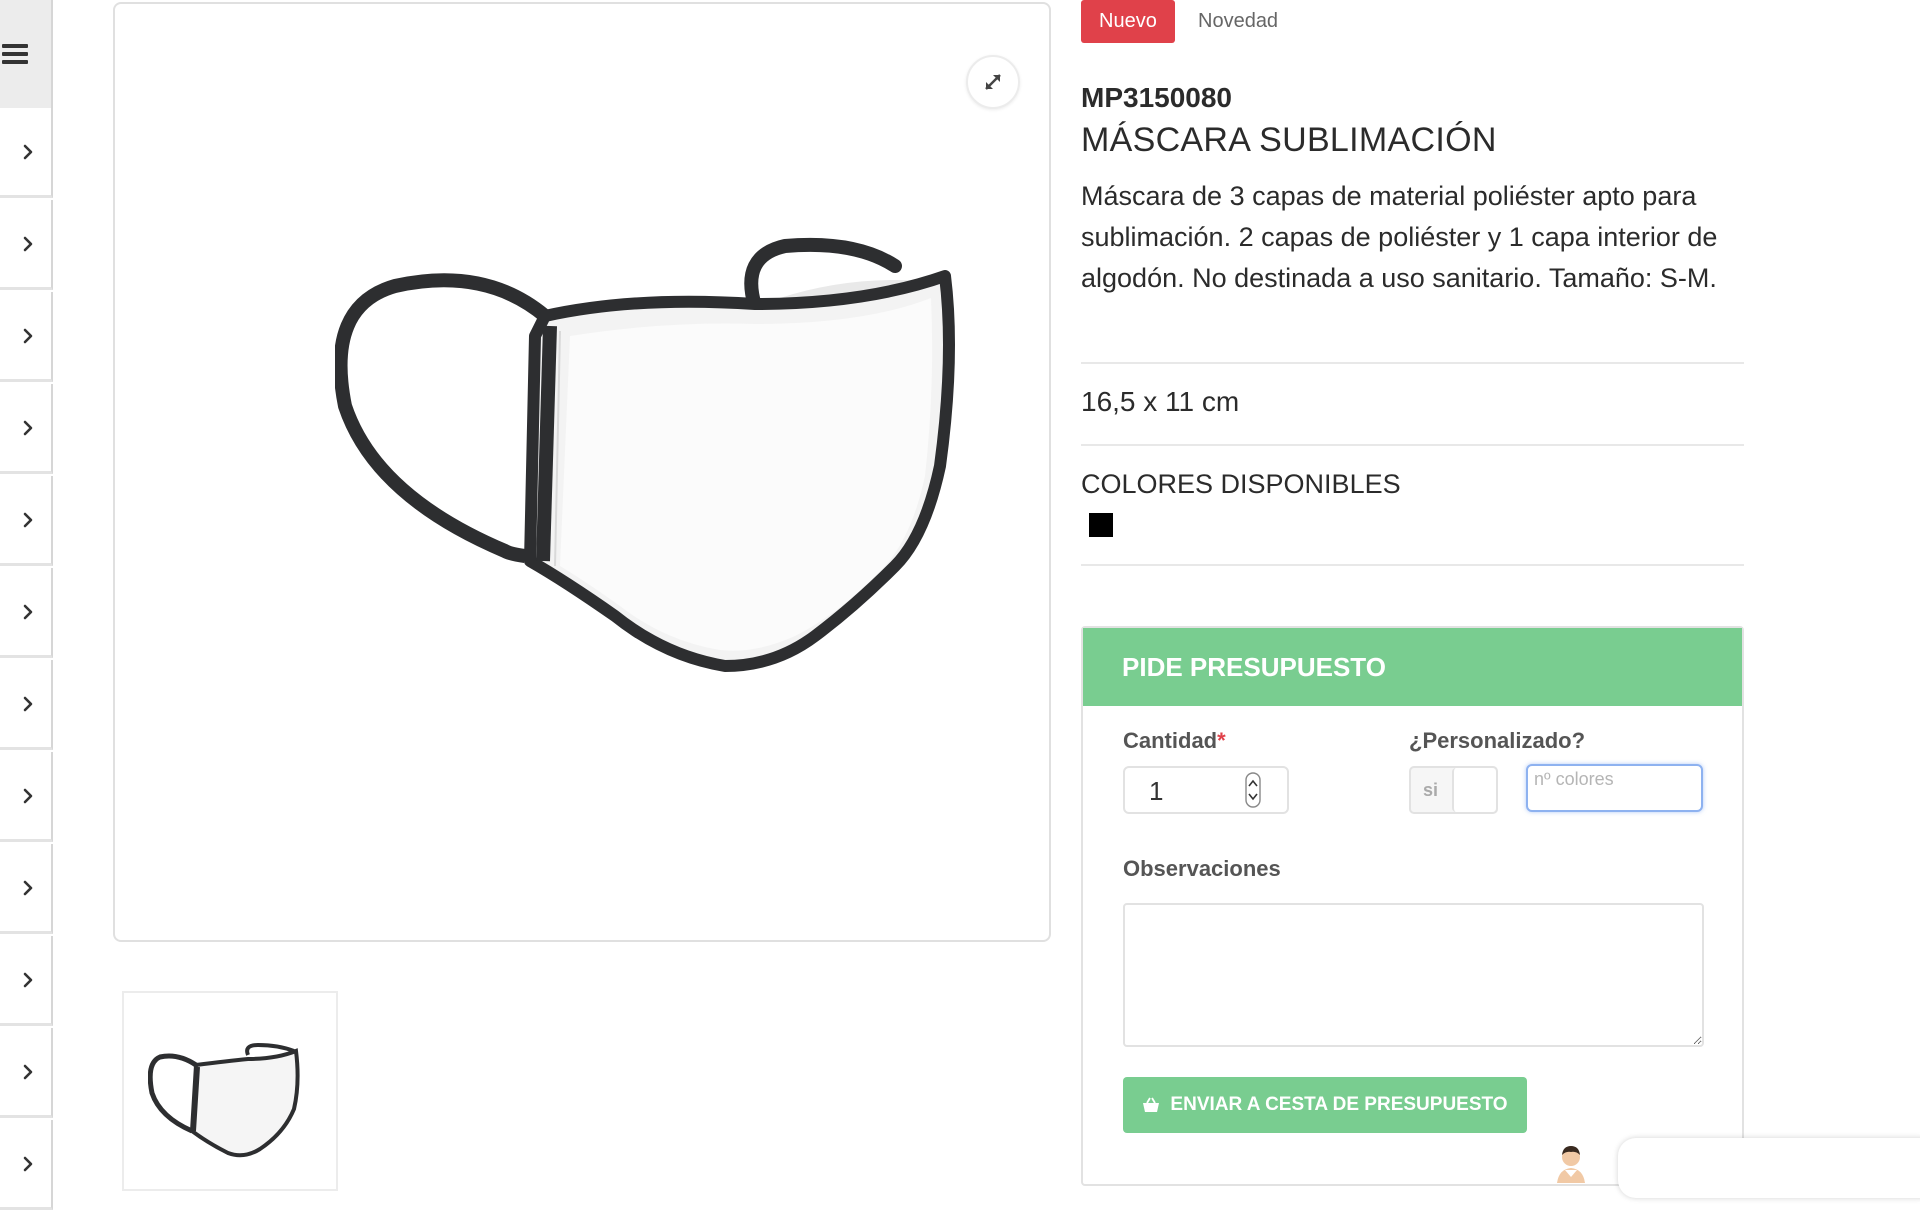  What do you see at coordinates (1206, 790) in the screenshot?
I see `quantity-stepper: 1` at bounding box center [1206, 790].